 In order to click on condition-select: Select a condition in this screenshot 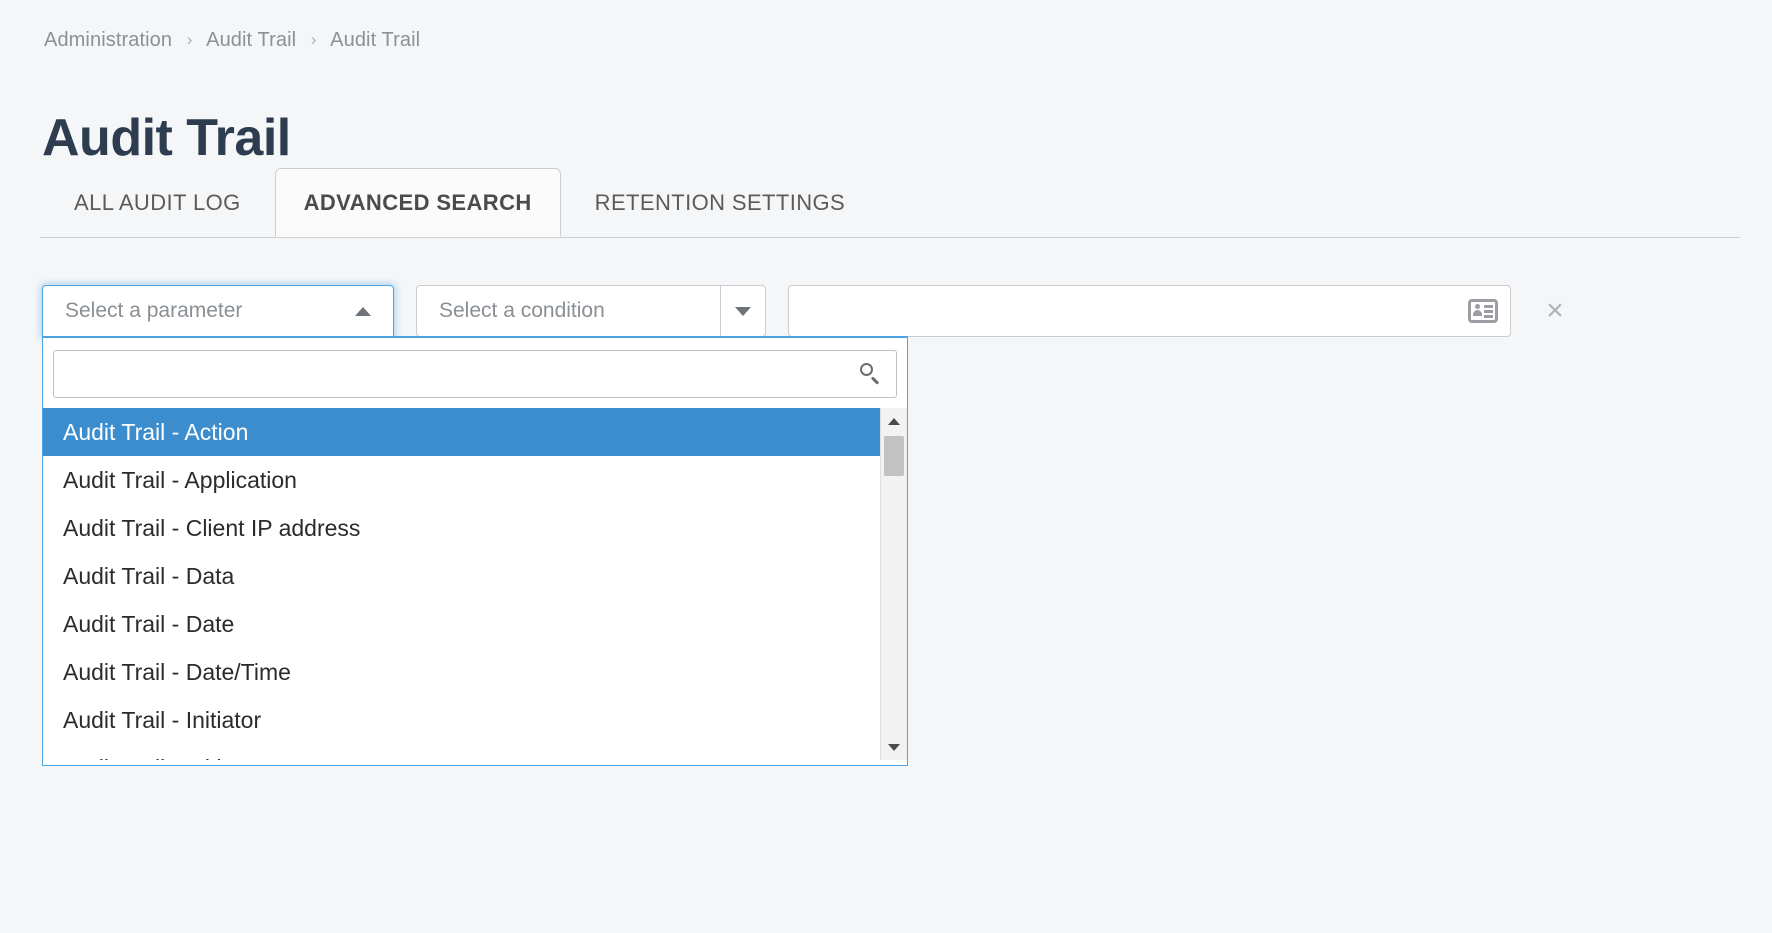, I will do `click(568, 311)`.